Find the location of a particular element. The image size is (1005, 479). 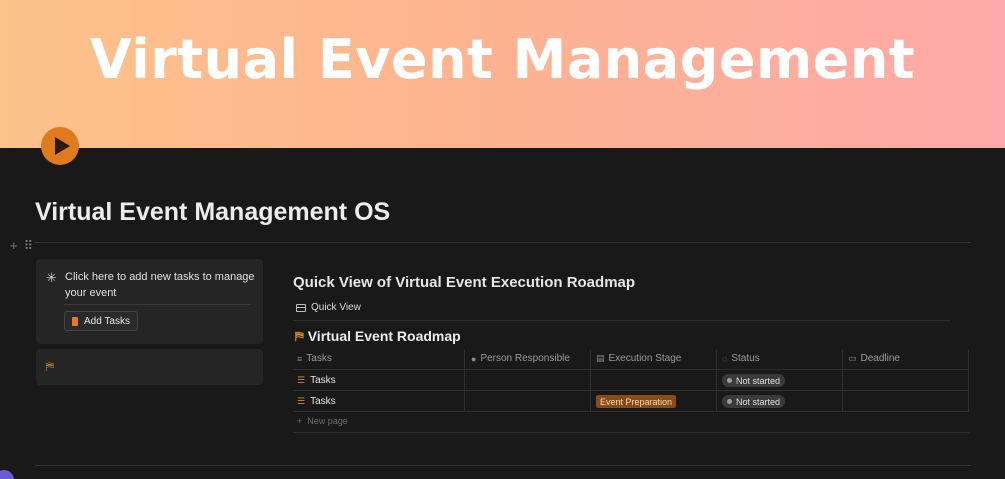

calendar-icon: ▭ is located at coordinates (852, 358).